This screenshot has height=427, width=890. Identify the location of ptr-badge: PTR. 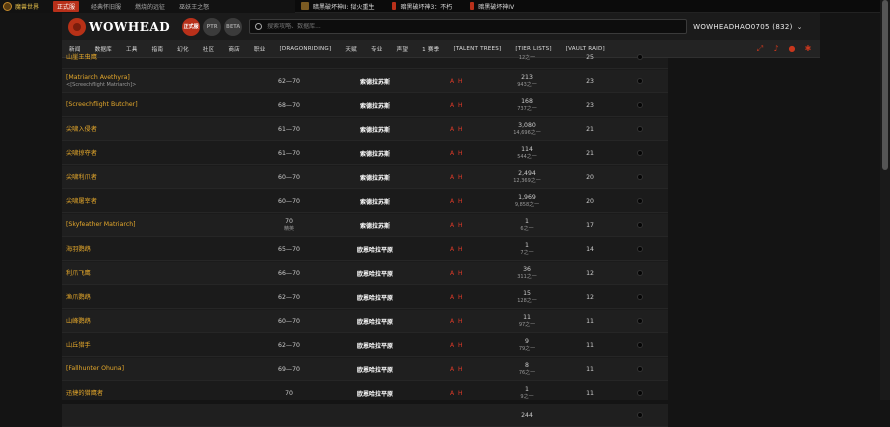
(212, 26).